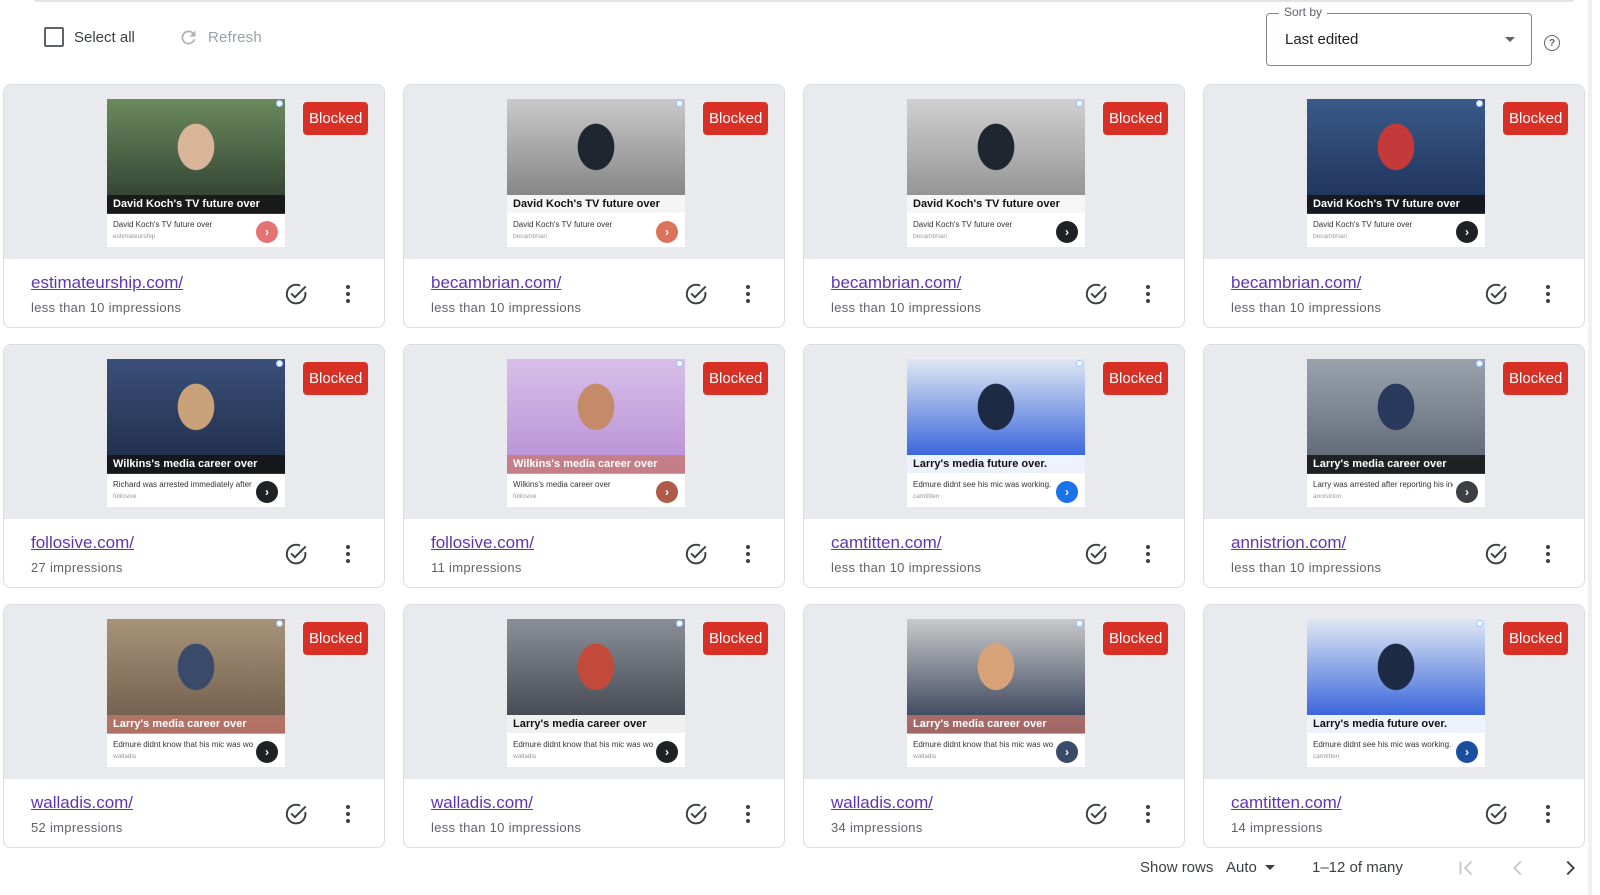 This screenshot has width=1600, height=895. I want to click on impressions-count: 52 impressions, so click(77, 827).